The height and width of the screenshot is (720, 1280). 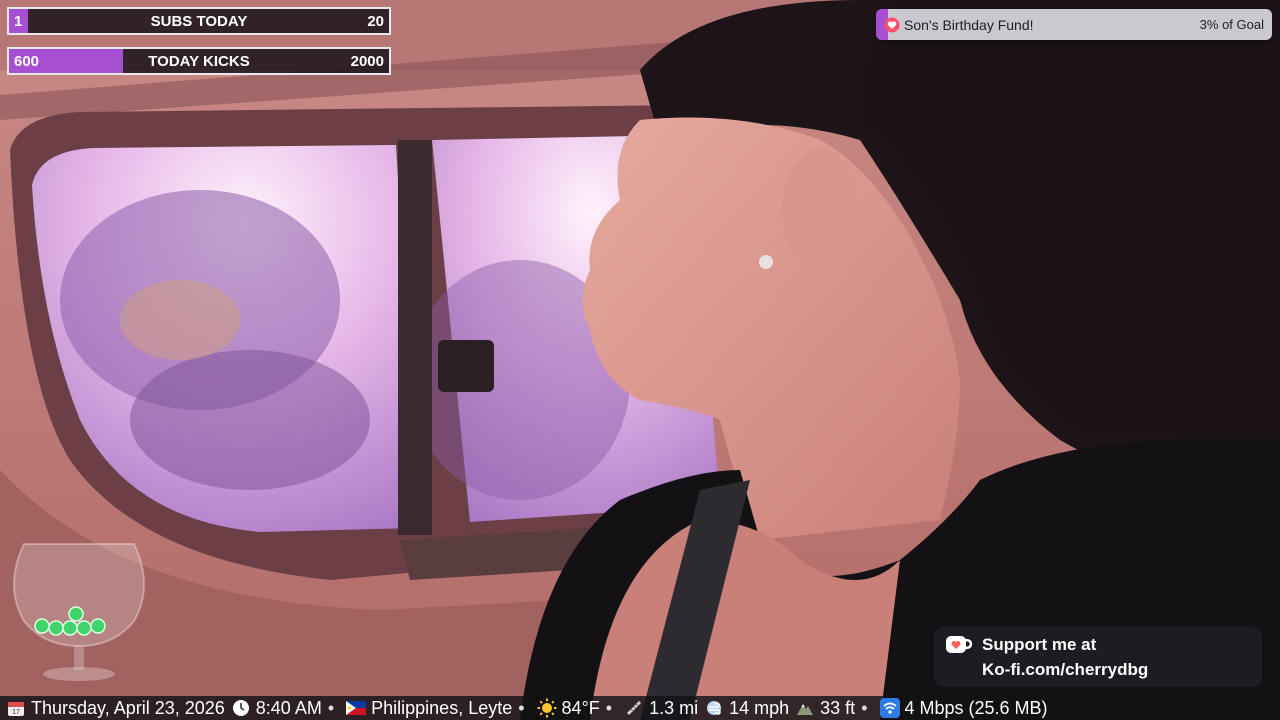 What do you see at coordinates (356, 708) in the screenshot?
I see `philippines-flag-icon` at bounding box center [356, 708].